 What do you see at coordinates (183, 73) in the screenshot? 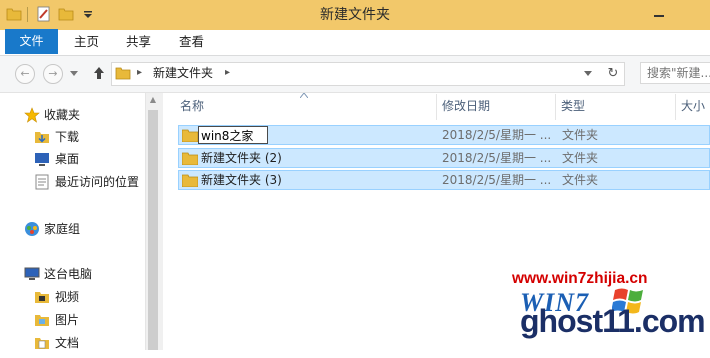
I see `breadcrumb-current-folder: 新建文件夹` at bounding box center [183, 73].